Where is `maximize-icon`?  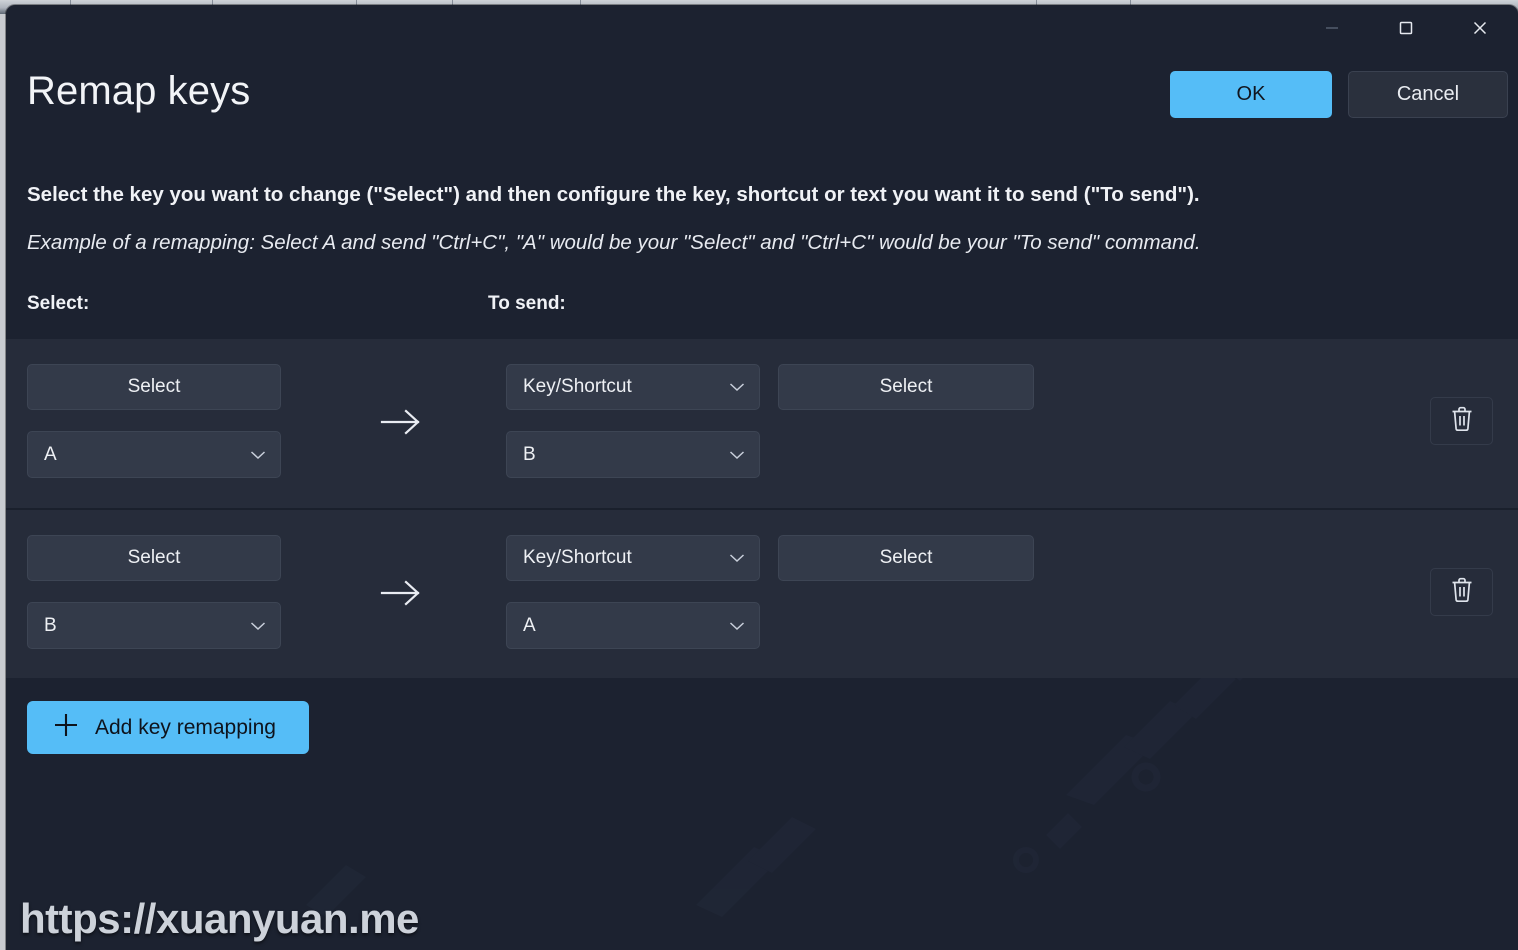
maximize-icon is located at coordinates (1406, 28).